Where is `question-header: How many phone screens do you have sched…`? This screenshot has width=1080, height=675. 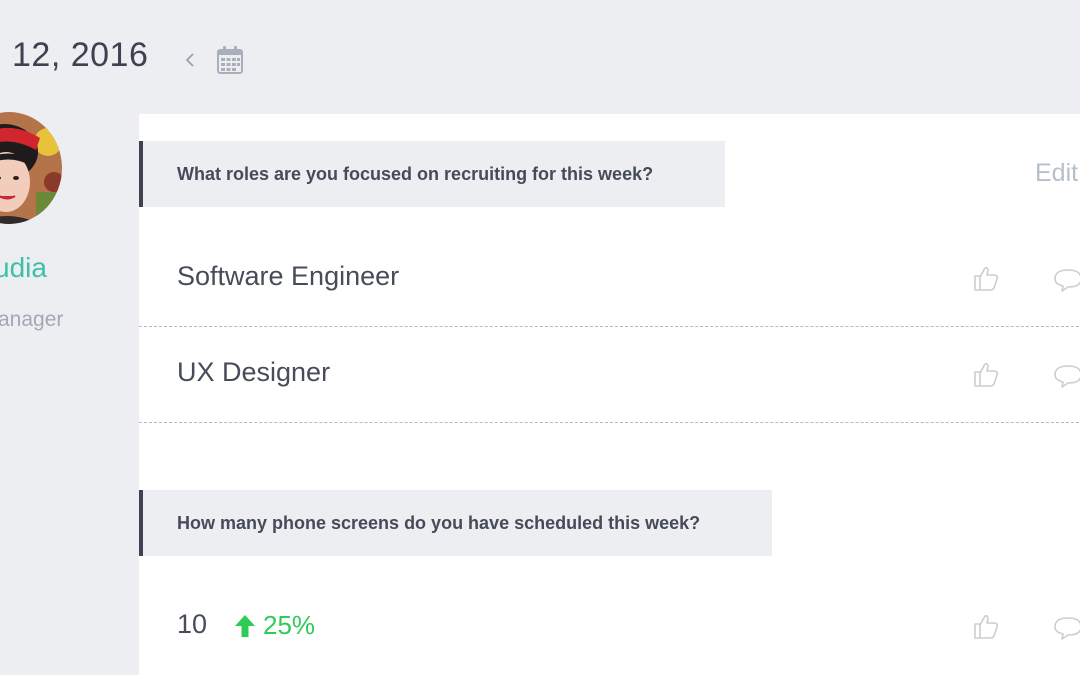
question-header: How many phone screens do you have sched… is located at coordinates (455, 523).